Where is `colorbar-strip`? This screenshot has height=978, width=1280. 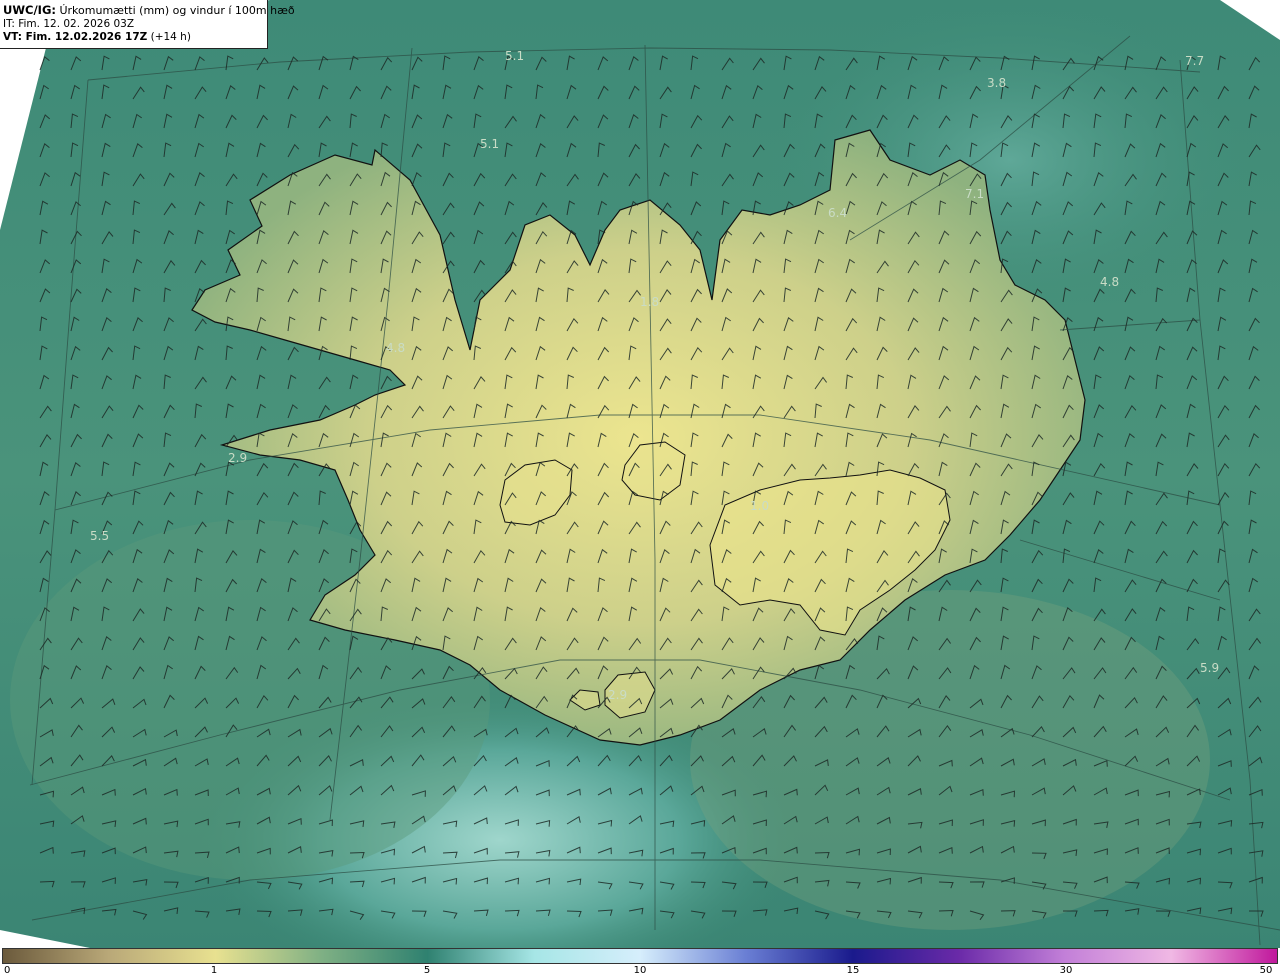
colorbar-strip is located at coordinates (640, 956).